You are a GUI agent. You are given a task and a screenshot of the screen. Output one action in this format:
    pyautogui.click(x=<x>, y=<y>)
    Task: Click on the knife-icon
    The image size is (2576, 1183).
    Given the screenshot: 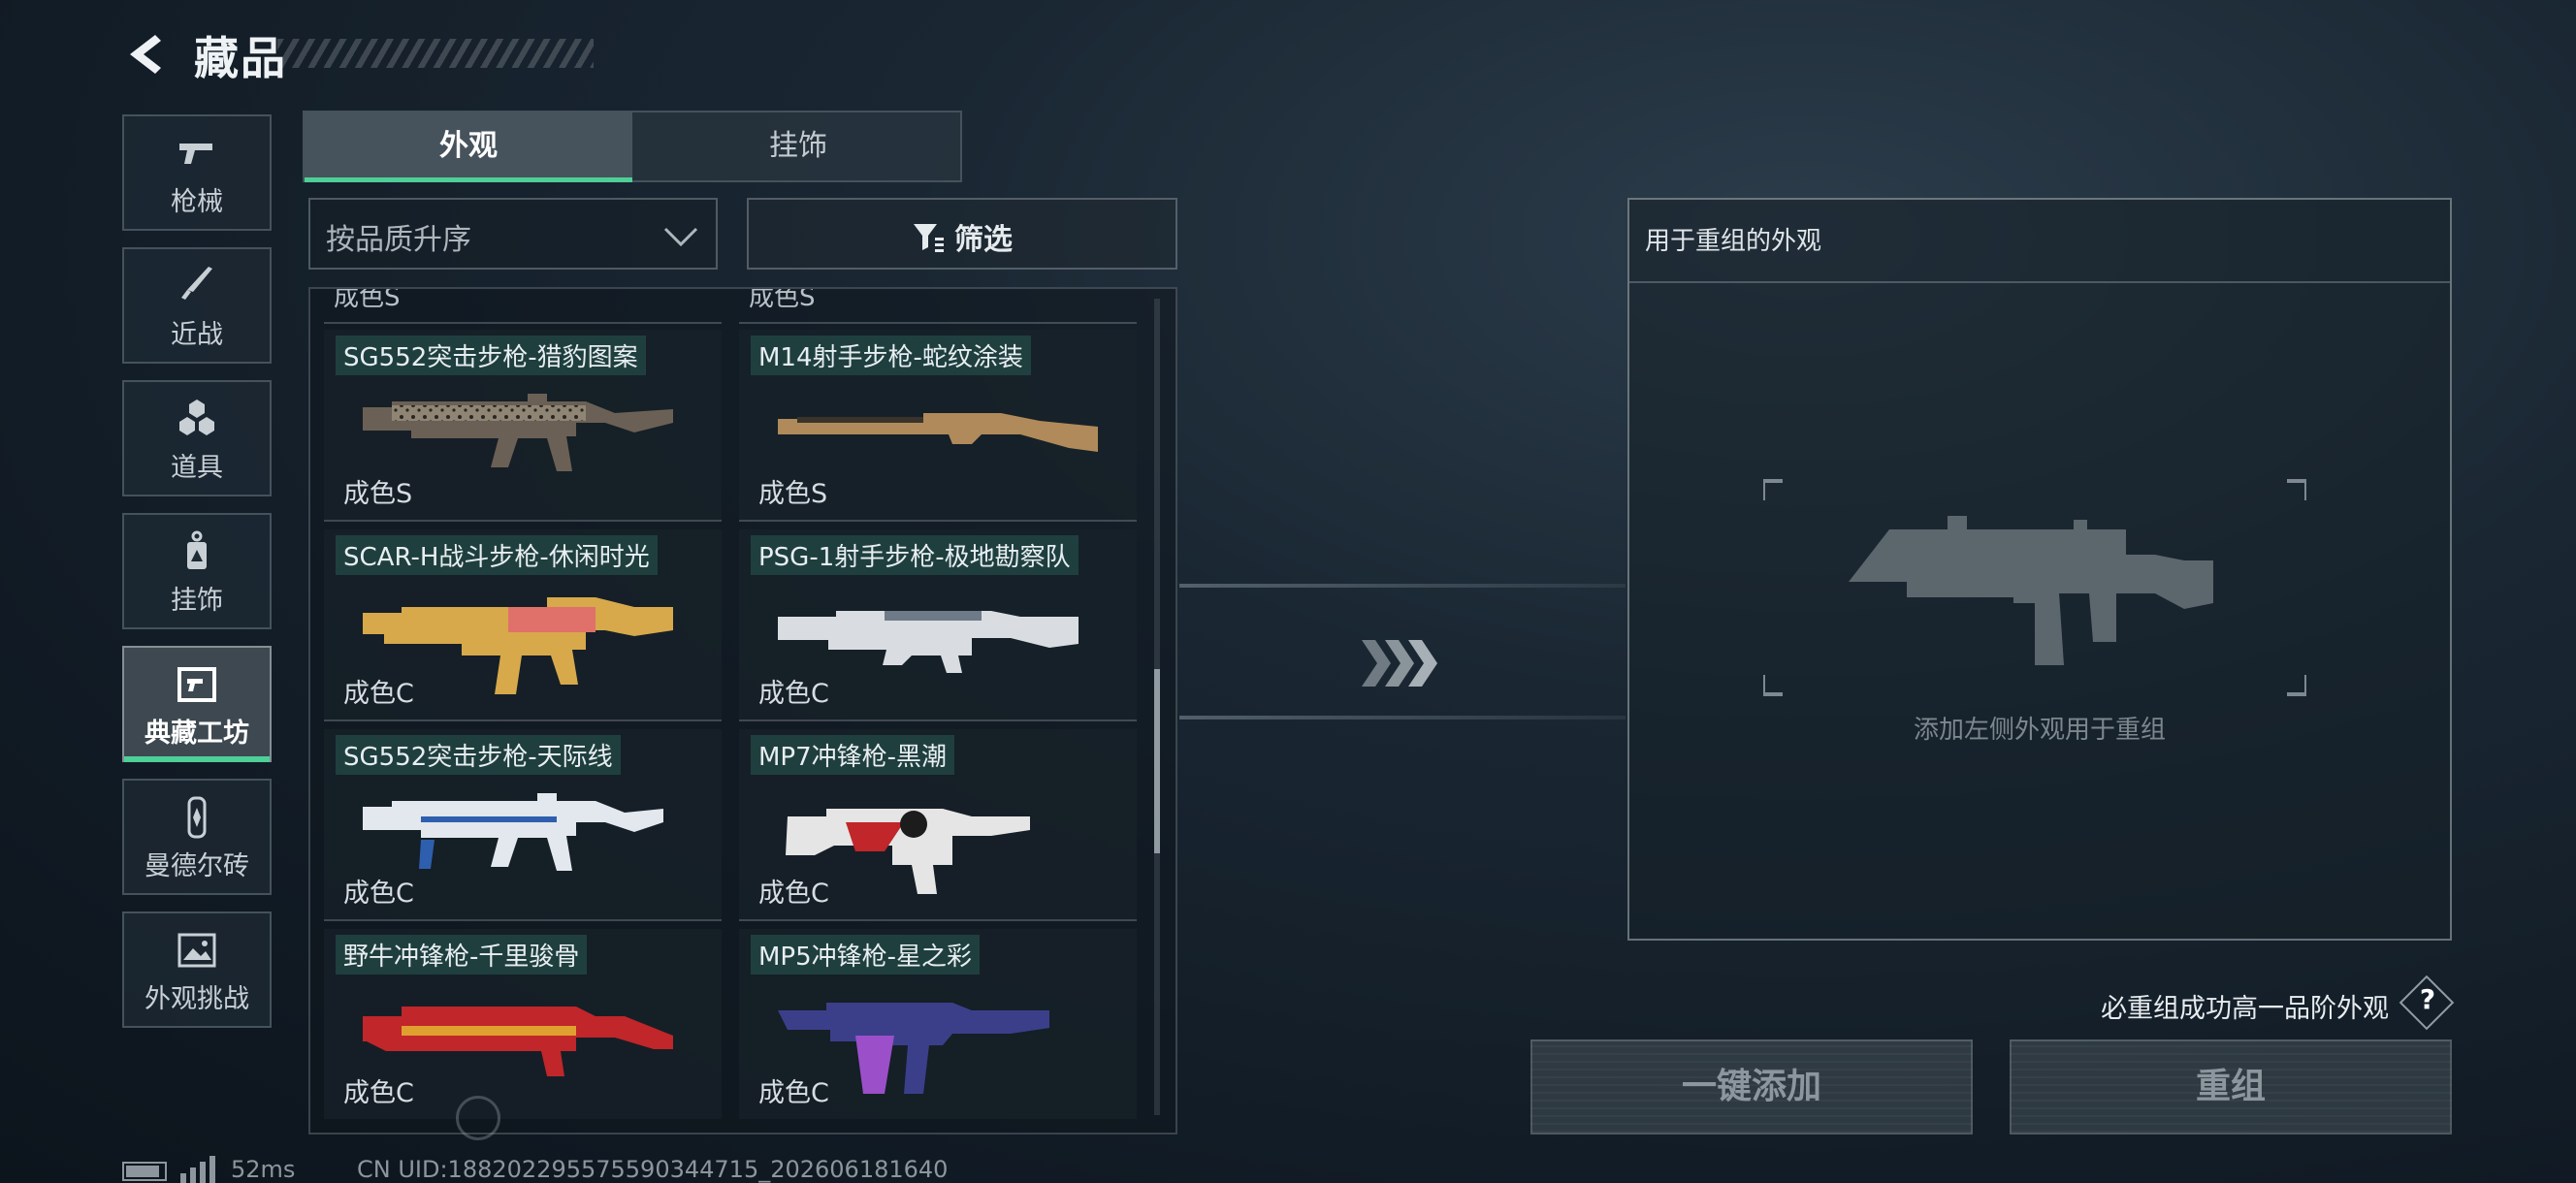 What is the action you would take?
    pyautogui.click(x=196, y=283)
    